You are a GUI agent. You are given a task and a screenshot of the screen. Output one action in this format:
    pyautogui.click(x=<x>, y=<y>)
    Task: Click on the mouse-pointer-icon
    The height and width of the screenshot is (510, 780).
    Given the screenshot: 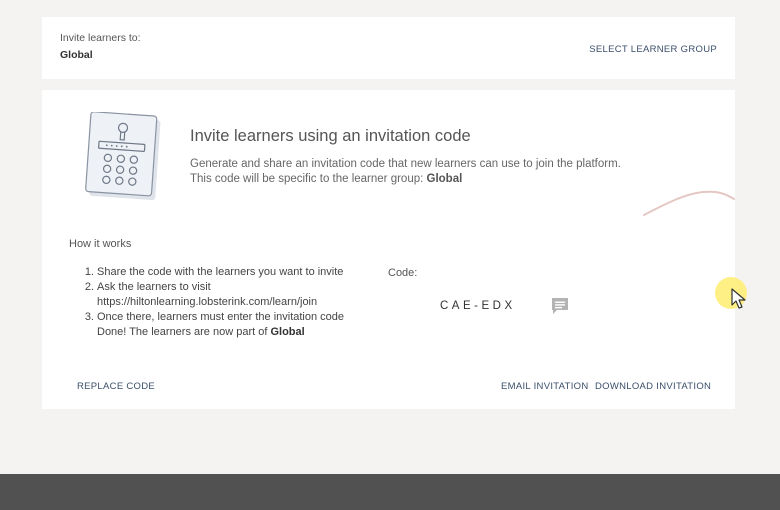 What is the action you would take?
    pyautogui.click(x=738, y=298)
    